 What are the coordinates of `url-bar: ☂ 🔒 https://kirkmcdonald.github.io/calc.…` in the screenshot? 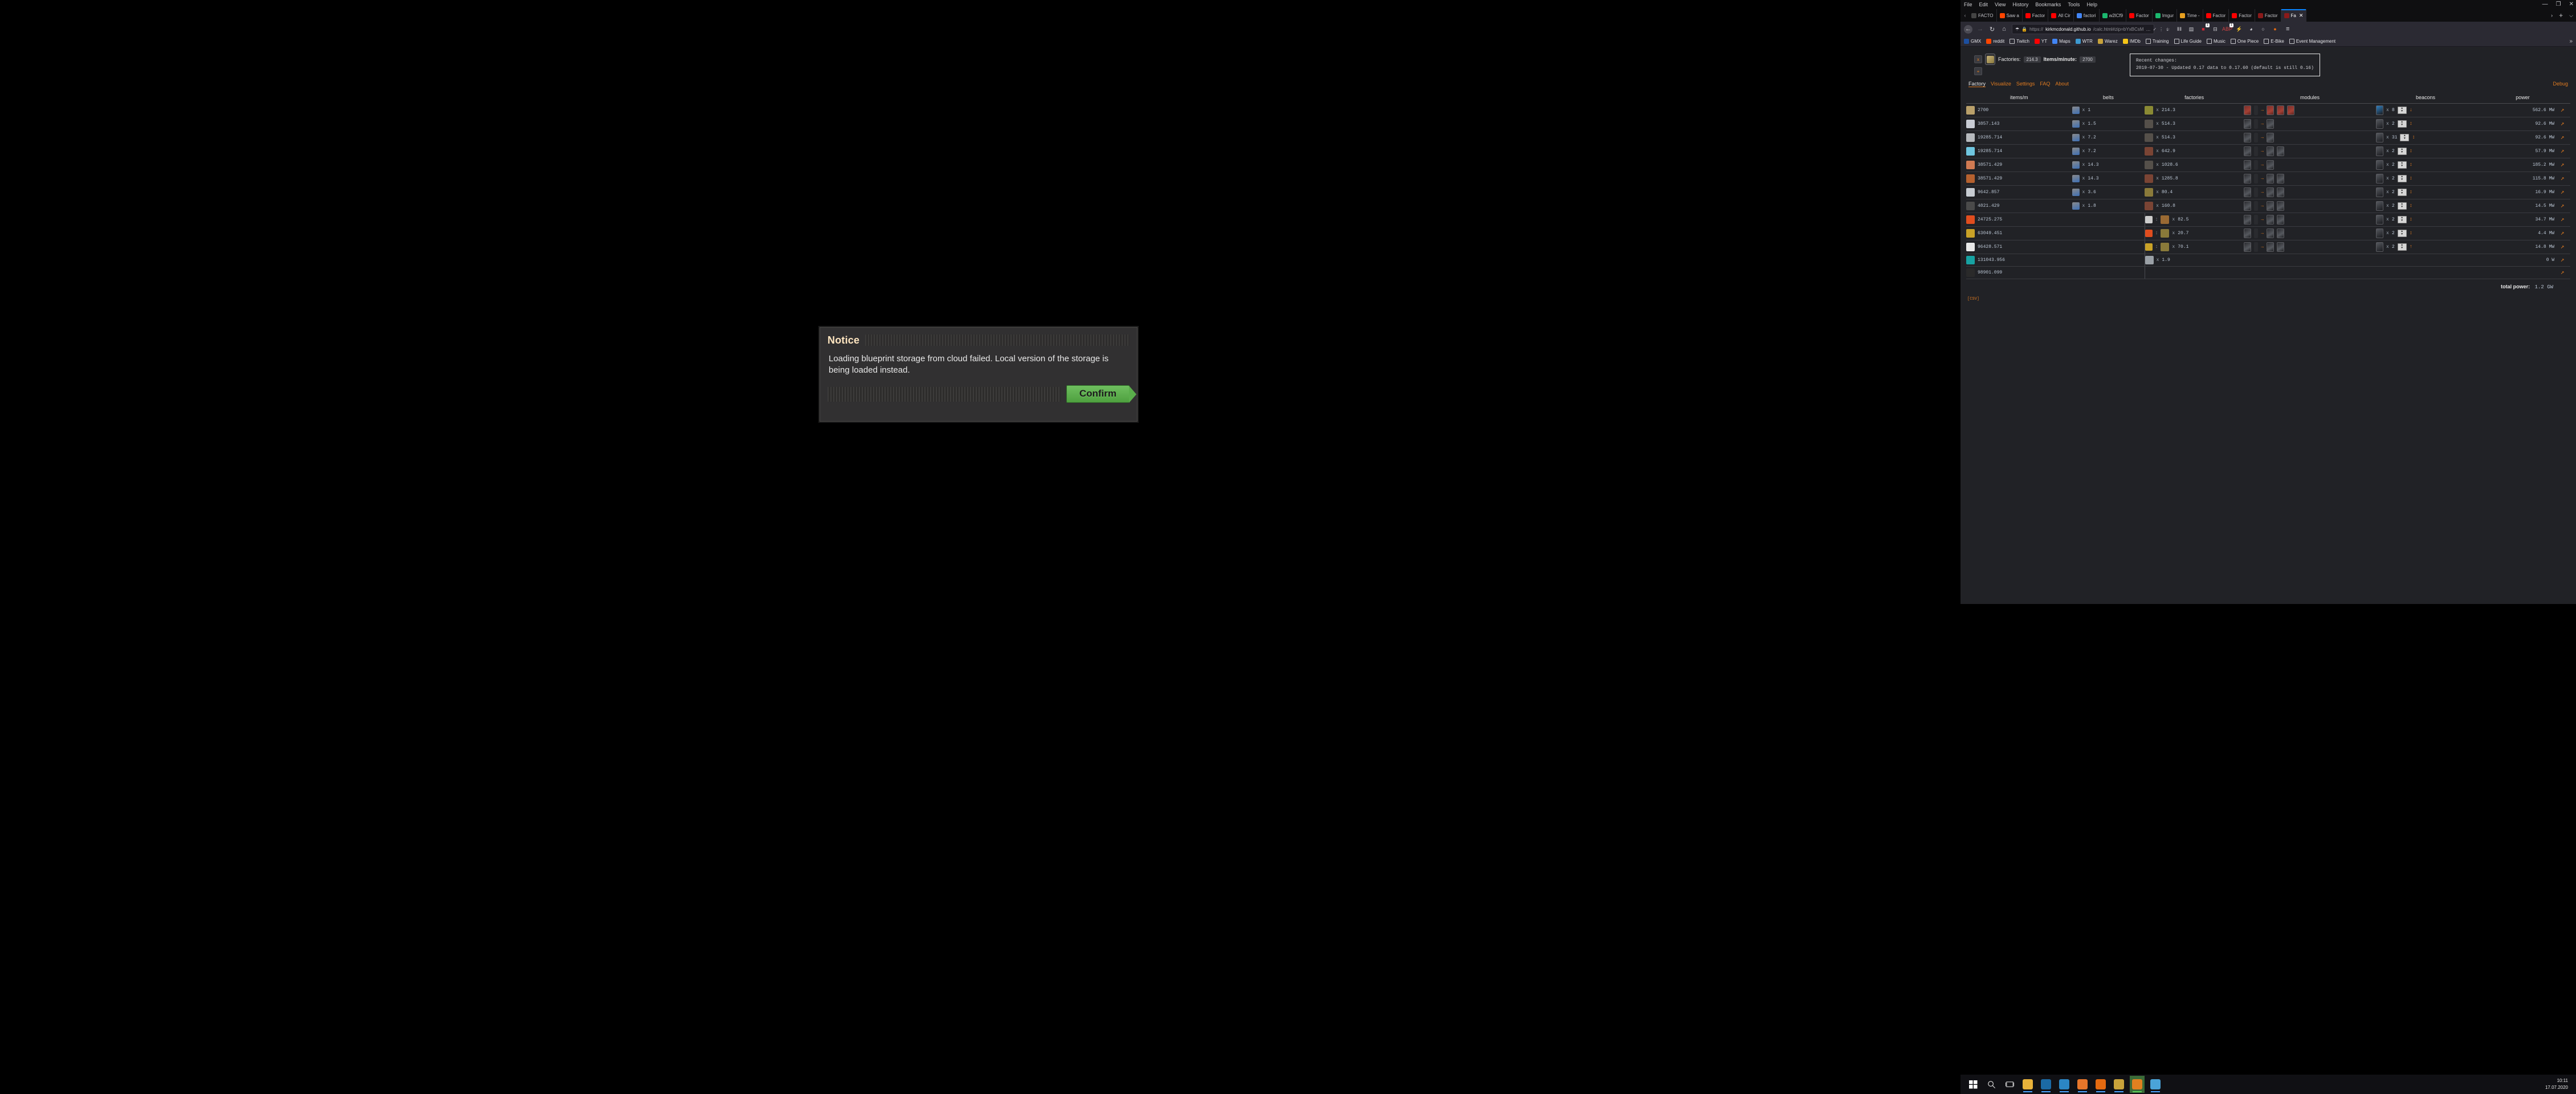 It's located at (2091, 29).